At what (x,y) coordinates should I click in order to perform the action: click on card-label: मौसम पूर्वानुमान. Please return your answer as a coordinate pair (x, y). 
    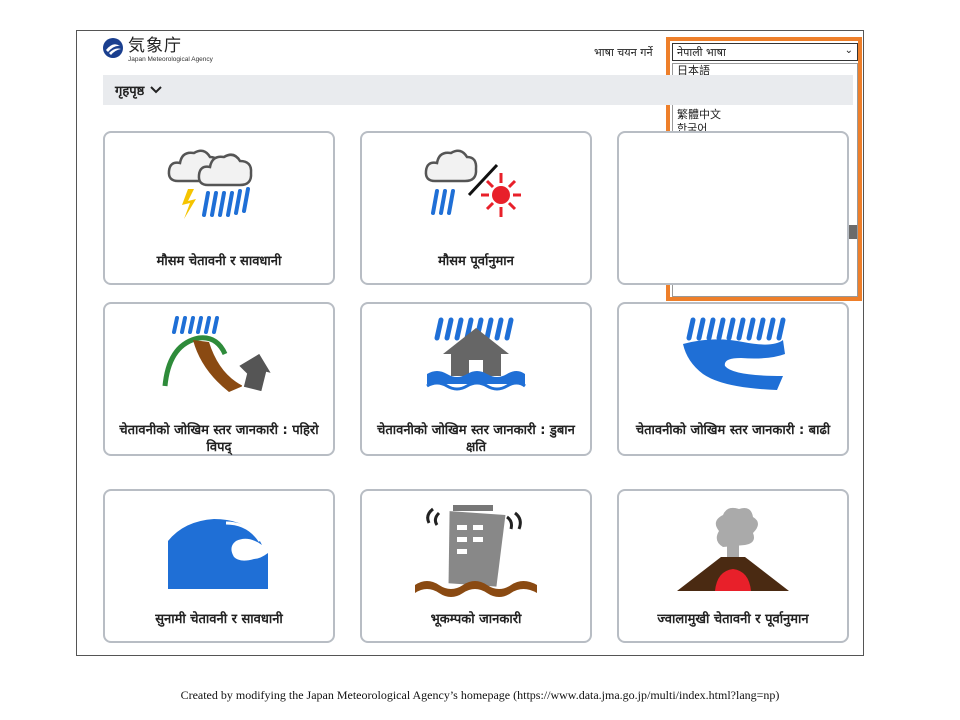
    Looking at the image, I should click on (476, 261).